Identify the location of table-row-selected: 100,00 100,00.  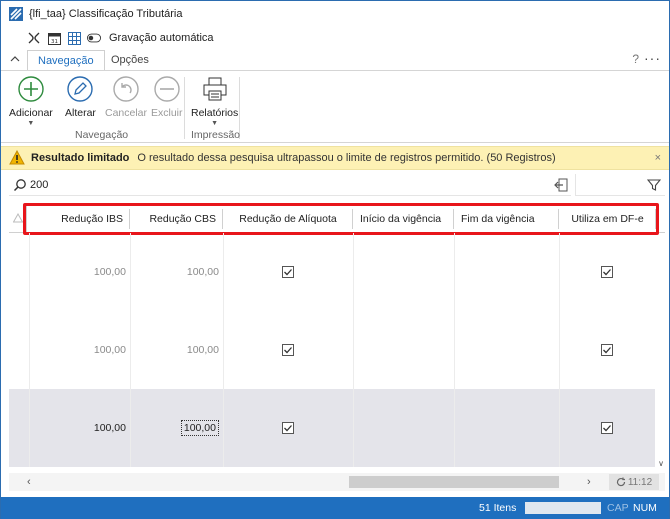
(332, 428).